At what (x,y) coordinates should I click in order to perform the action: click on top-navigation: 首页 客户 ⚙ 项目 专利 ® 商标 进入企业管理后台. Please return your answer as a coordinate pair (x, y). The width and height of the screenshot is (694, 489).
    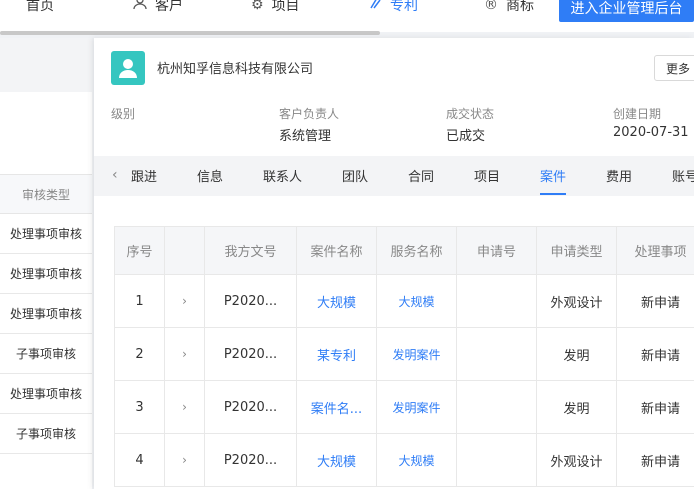
    Looking at the image, I should click on (347, 16).